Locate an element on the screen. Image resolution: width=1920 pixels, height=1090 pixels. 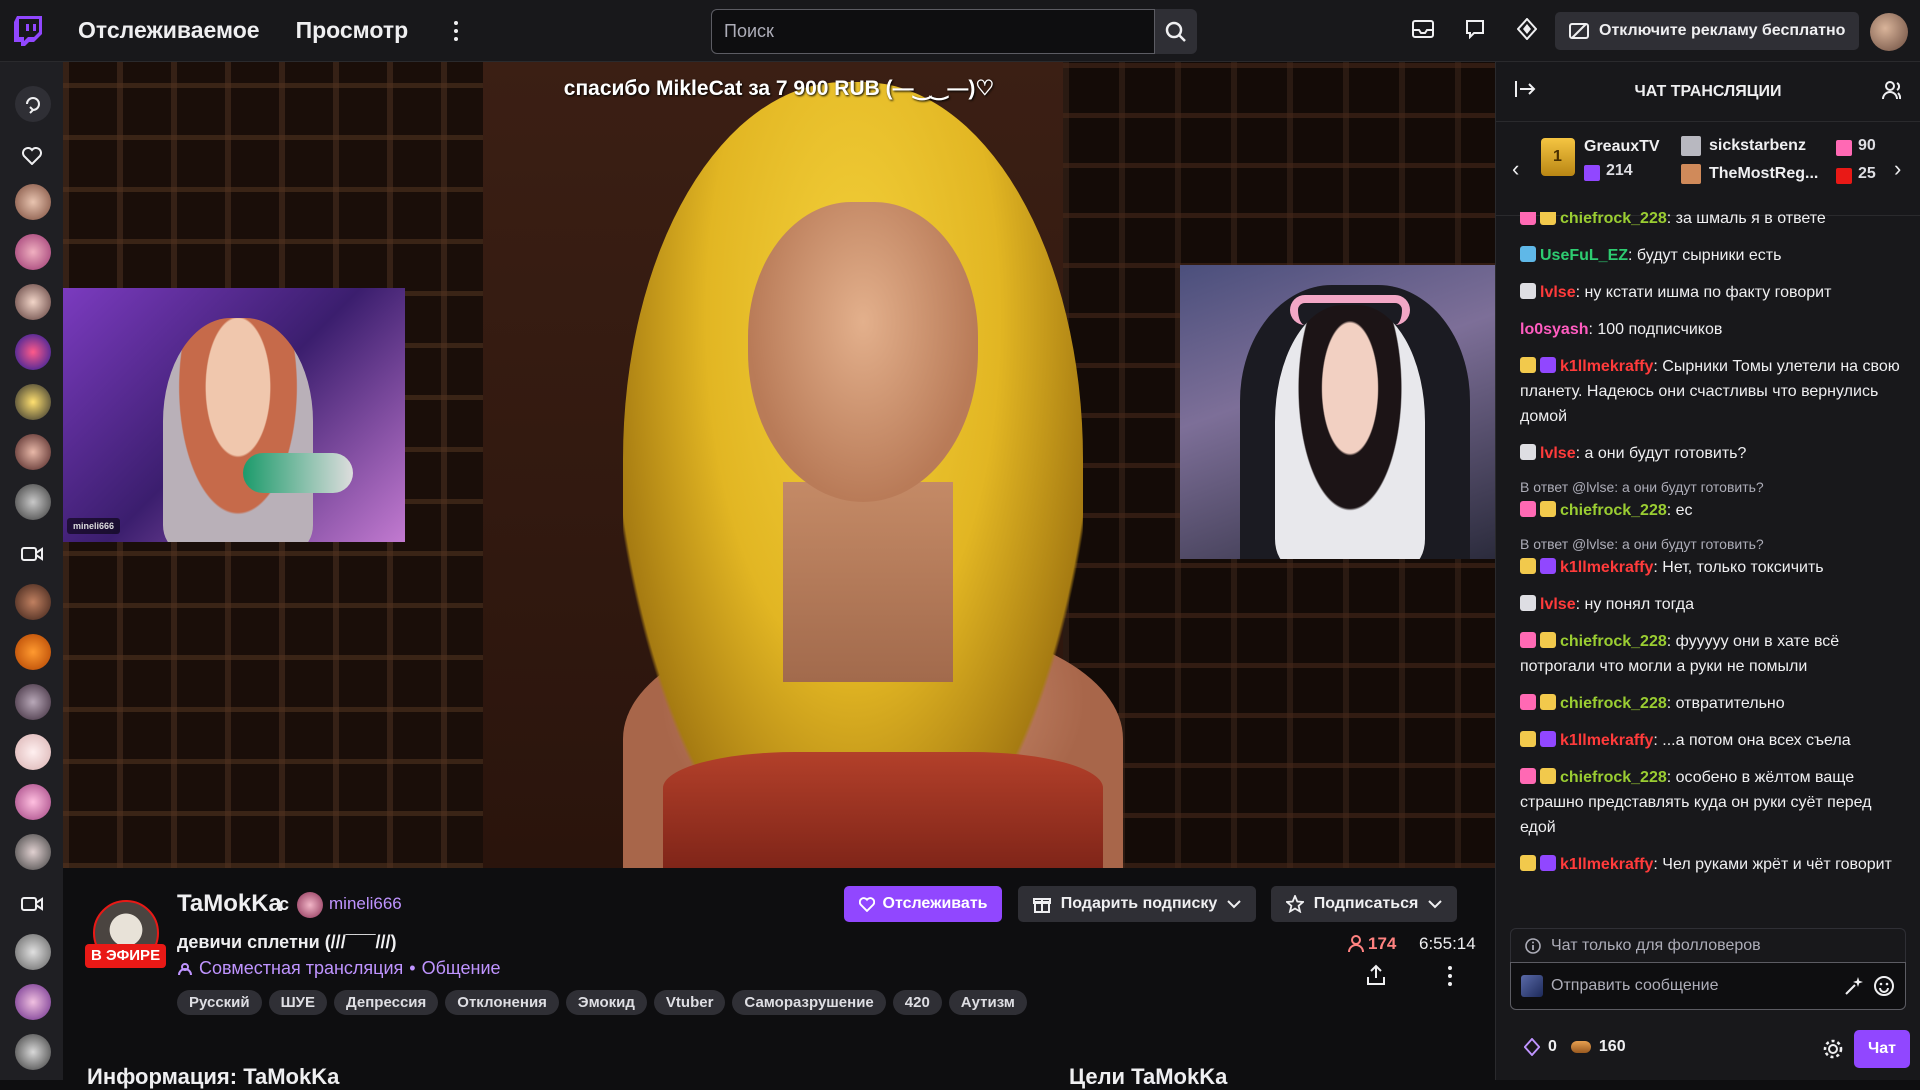
collapse-chat-icon is located at coordinates (1525, 91).